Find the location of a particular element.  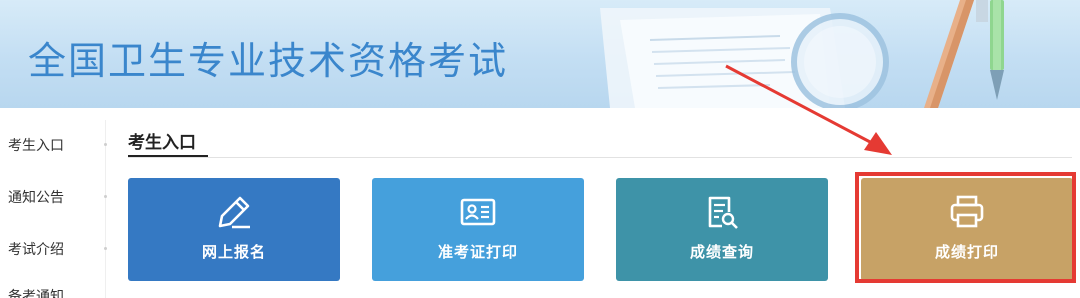

sidebar-item-candidate-entry: 考生入口 is located at coordinates (36, 145).